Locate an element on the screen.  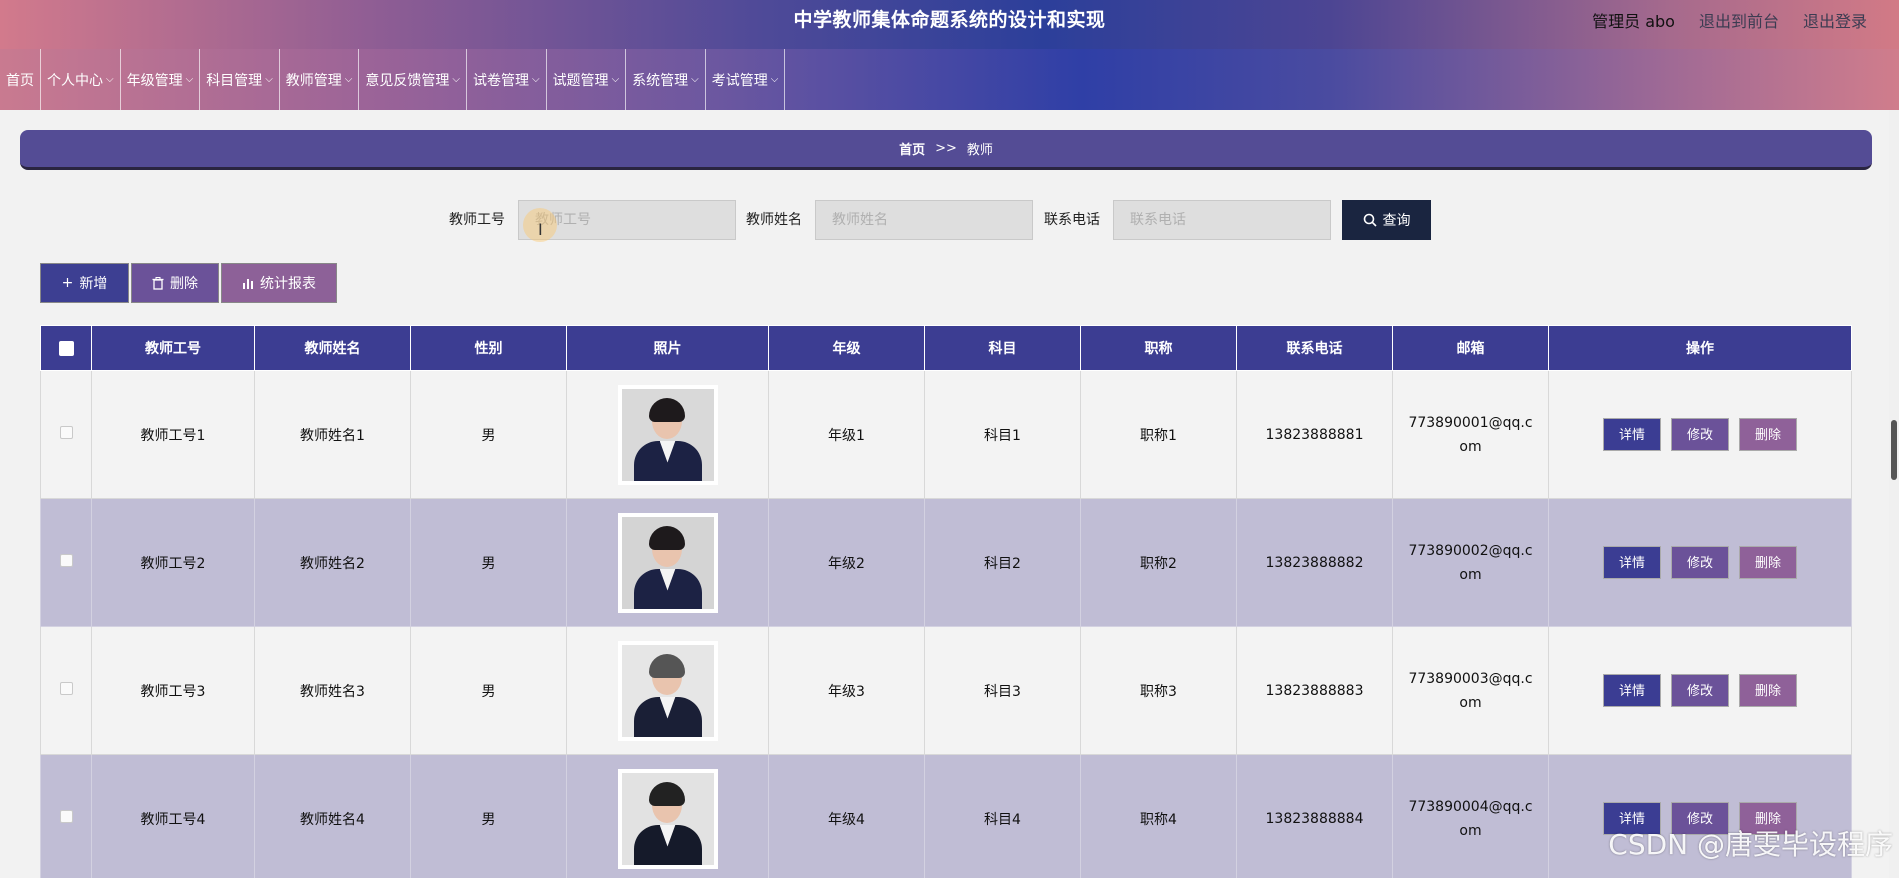
top-header: 中学教师集体命题系统的设计和实现 管理员 abo 退出到前台 退出登录 is located at coordinates (949, 24).